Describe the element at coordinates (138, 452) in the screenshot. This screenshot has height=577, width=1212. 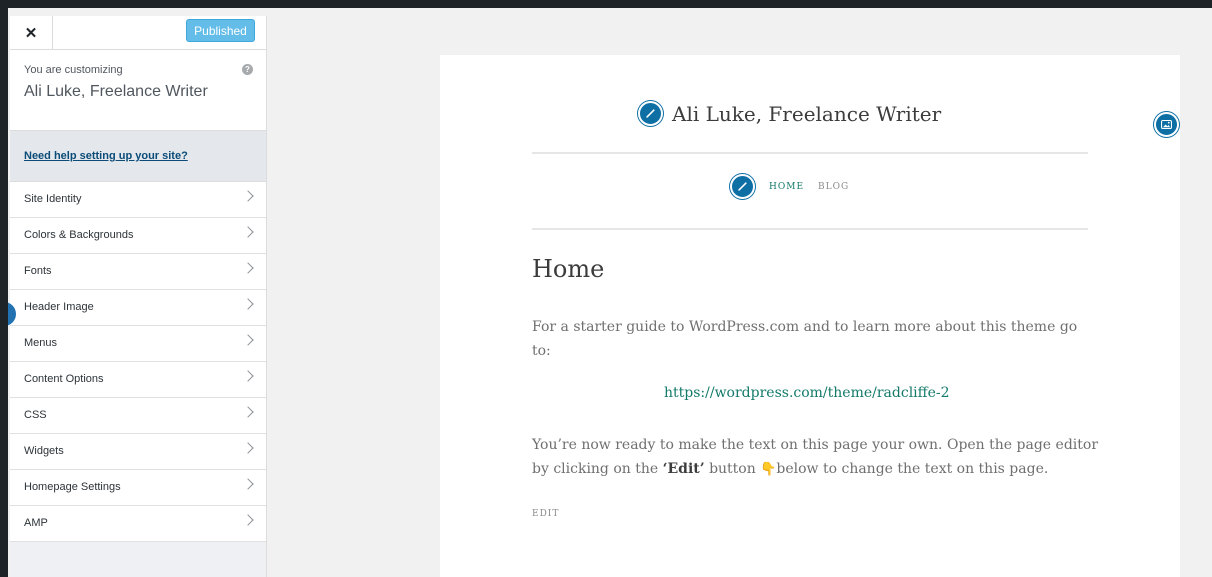
I see `sidebar-item-widgets: Widgets` at that location.